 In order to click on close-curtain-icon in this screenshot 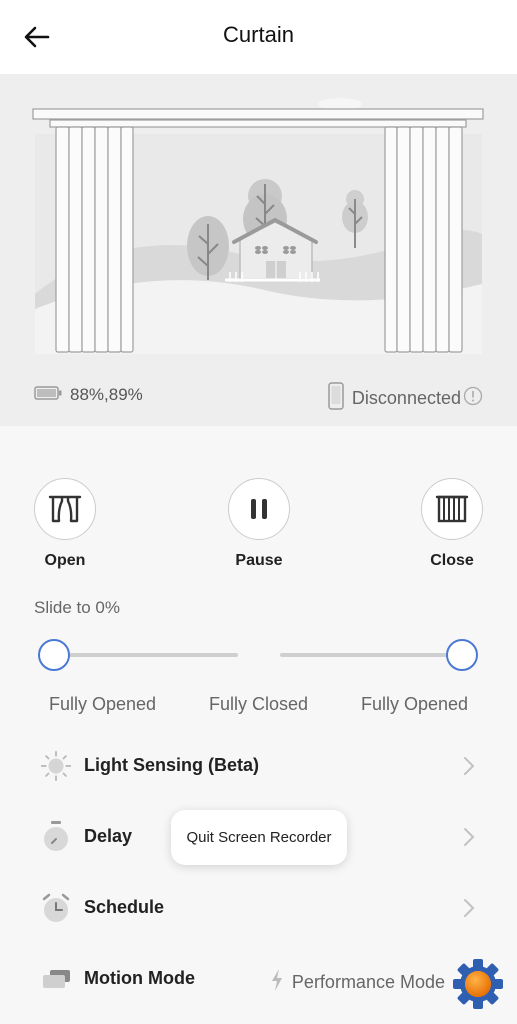, I will do `click(452, 509)`.